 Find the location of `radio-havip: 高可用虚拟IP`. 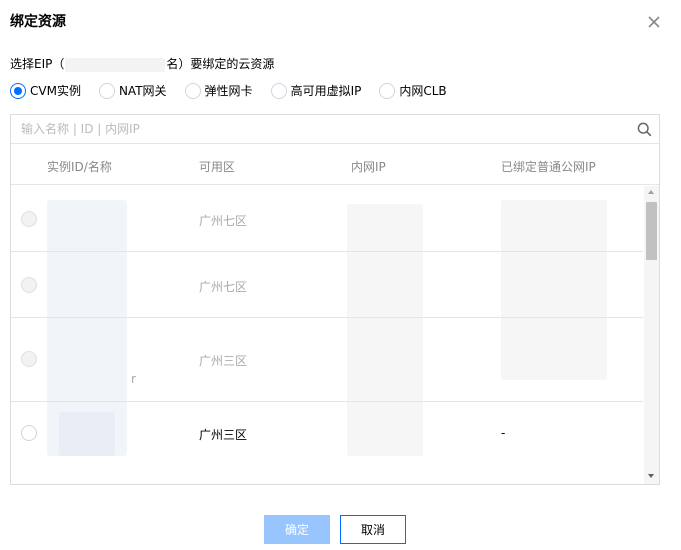

radio-havip: 高可用虚拟IP is located at coordinates (316, 90).